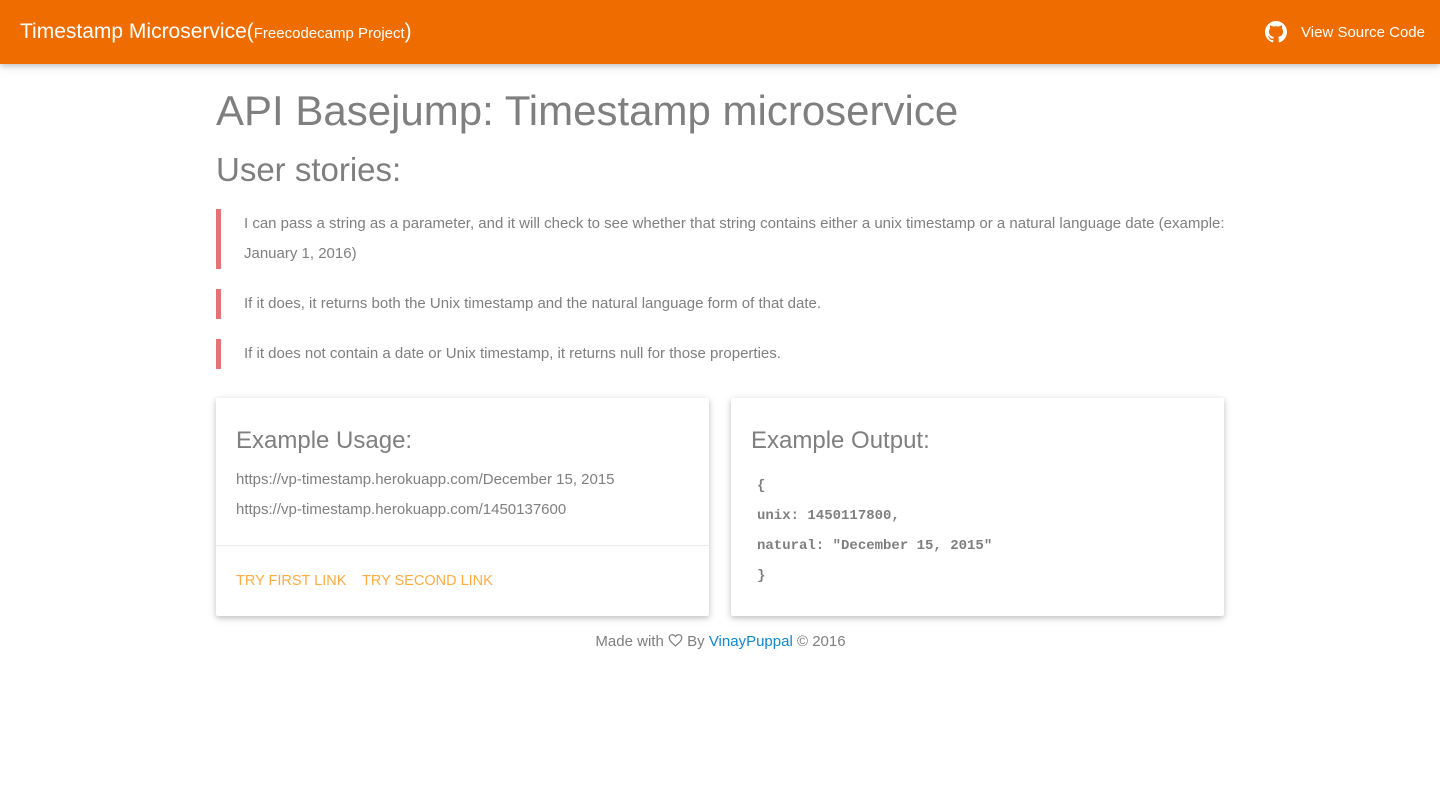  I want to click on heart-icon, so click(675, 640).